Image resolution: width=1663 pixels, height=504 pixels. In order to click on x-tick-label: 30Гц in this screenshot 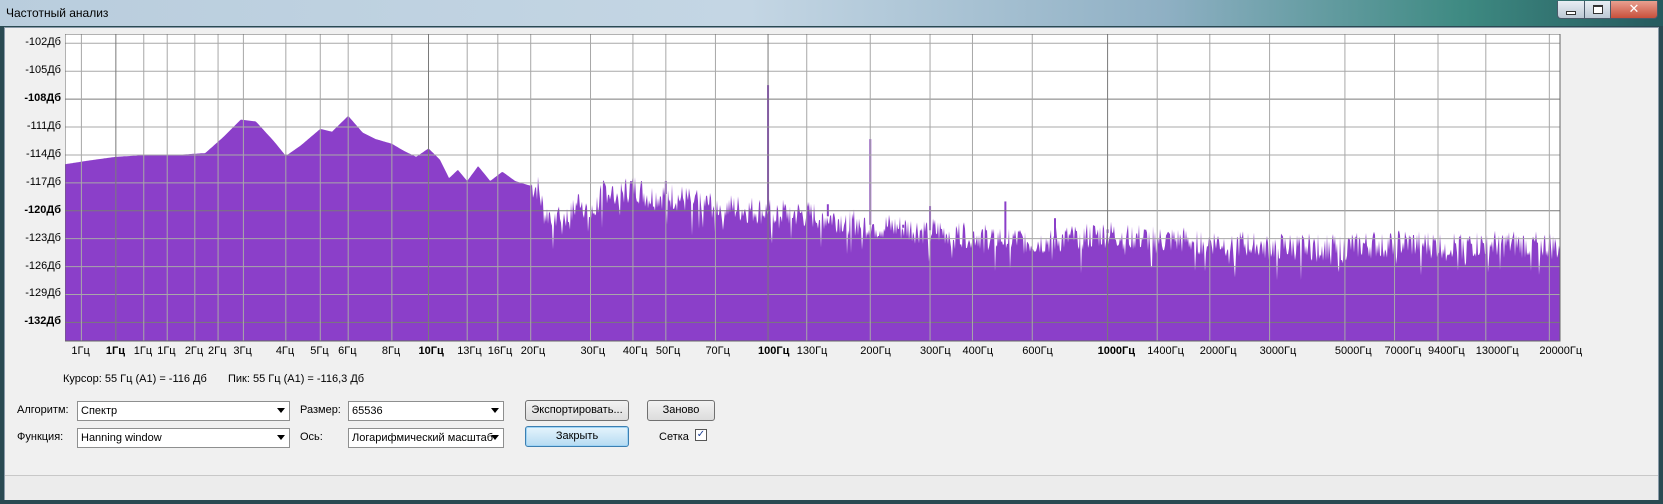, I will do `click(593, 351)`.